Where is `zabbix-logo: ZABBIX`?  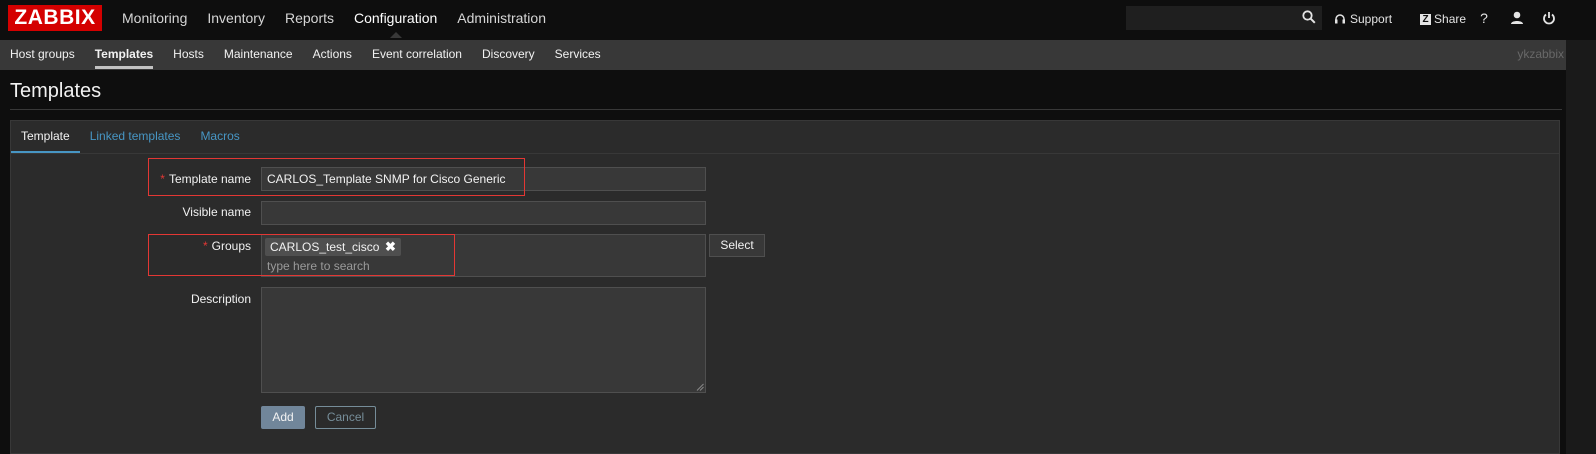
zabbix-logo: ZABBIX is located at coordinates (55, 18).